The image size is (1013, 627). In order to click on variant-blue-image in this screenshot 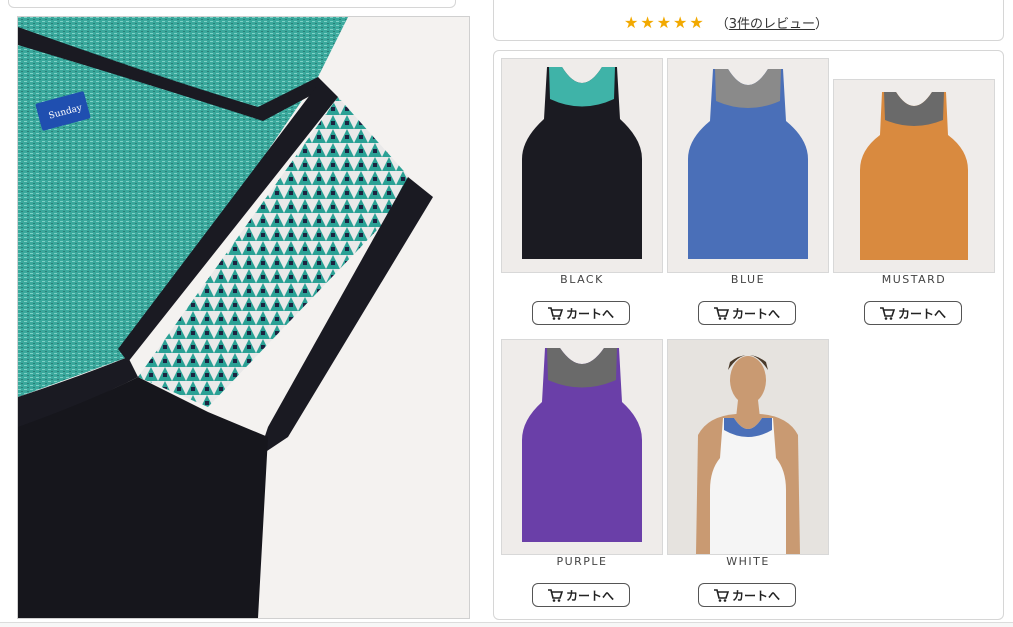, I will do `click(748, 165)`.